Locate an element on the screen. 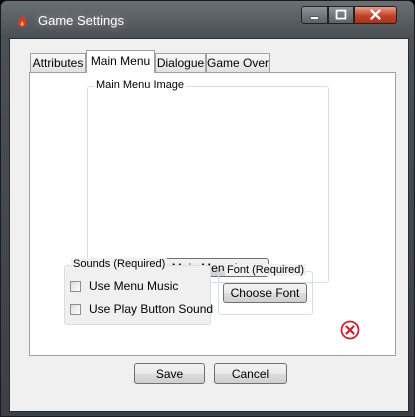 The height and width of the screenshot is (417, 415). close-icon is located at coordinates (375, 14).